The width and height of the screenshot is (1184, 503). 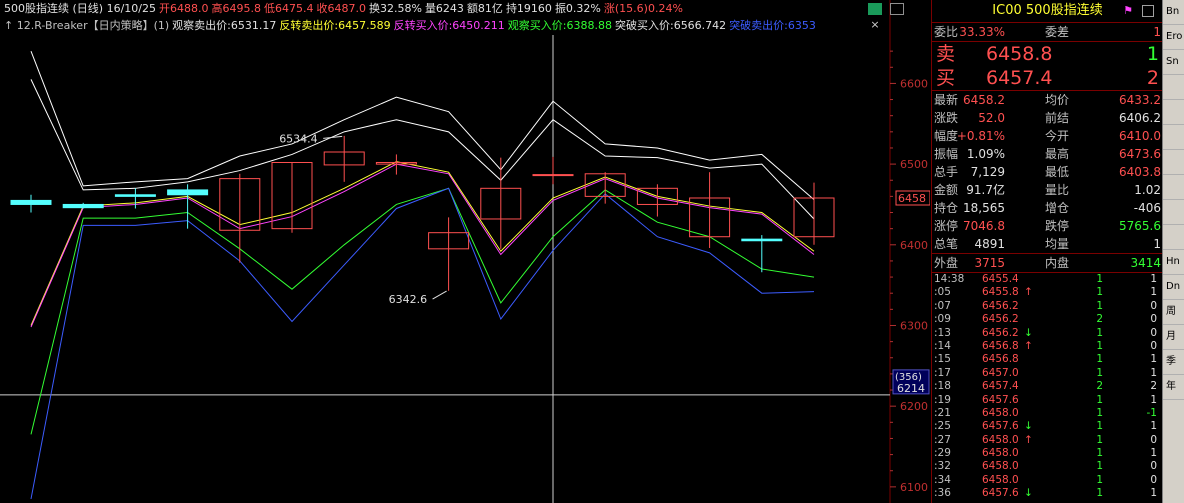 What do you see at coordinates (80, 8) in the screenshot?
I see `line1-item: 500股指连续 (日线) 16/10/25` at bounding box center [80, 8].